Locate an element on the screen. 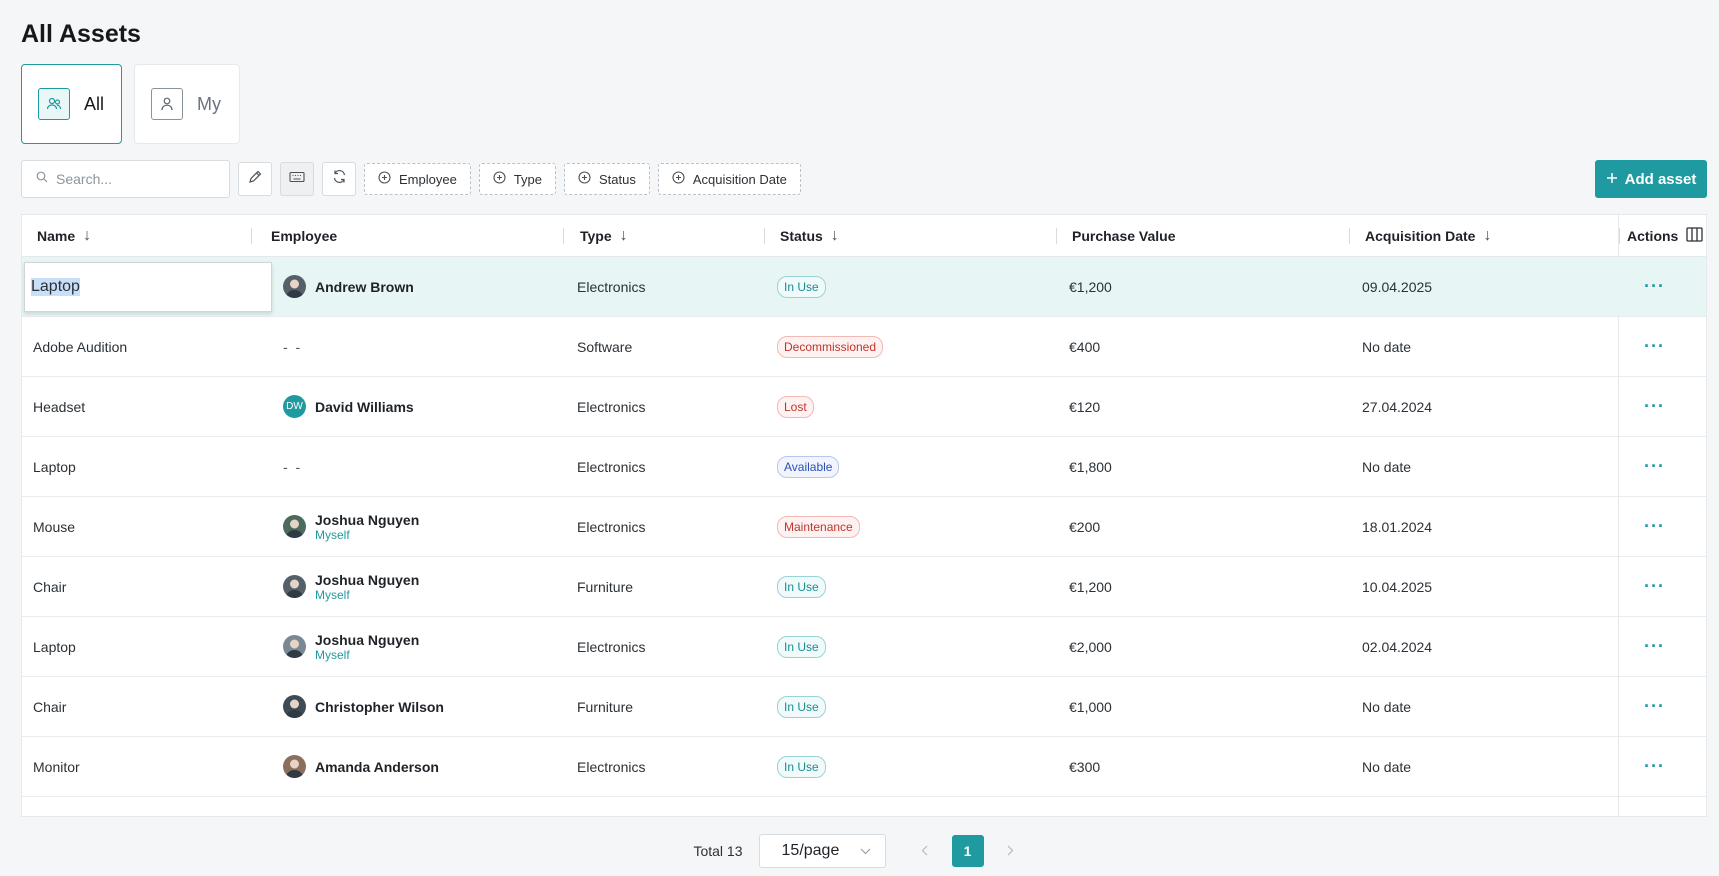 Image resolution: width=1719 pixels, height=876 pixels. name-edit-value: Laptop is located at coordinates (55, 287).